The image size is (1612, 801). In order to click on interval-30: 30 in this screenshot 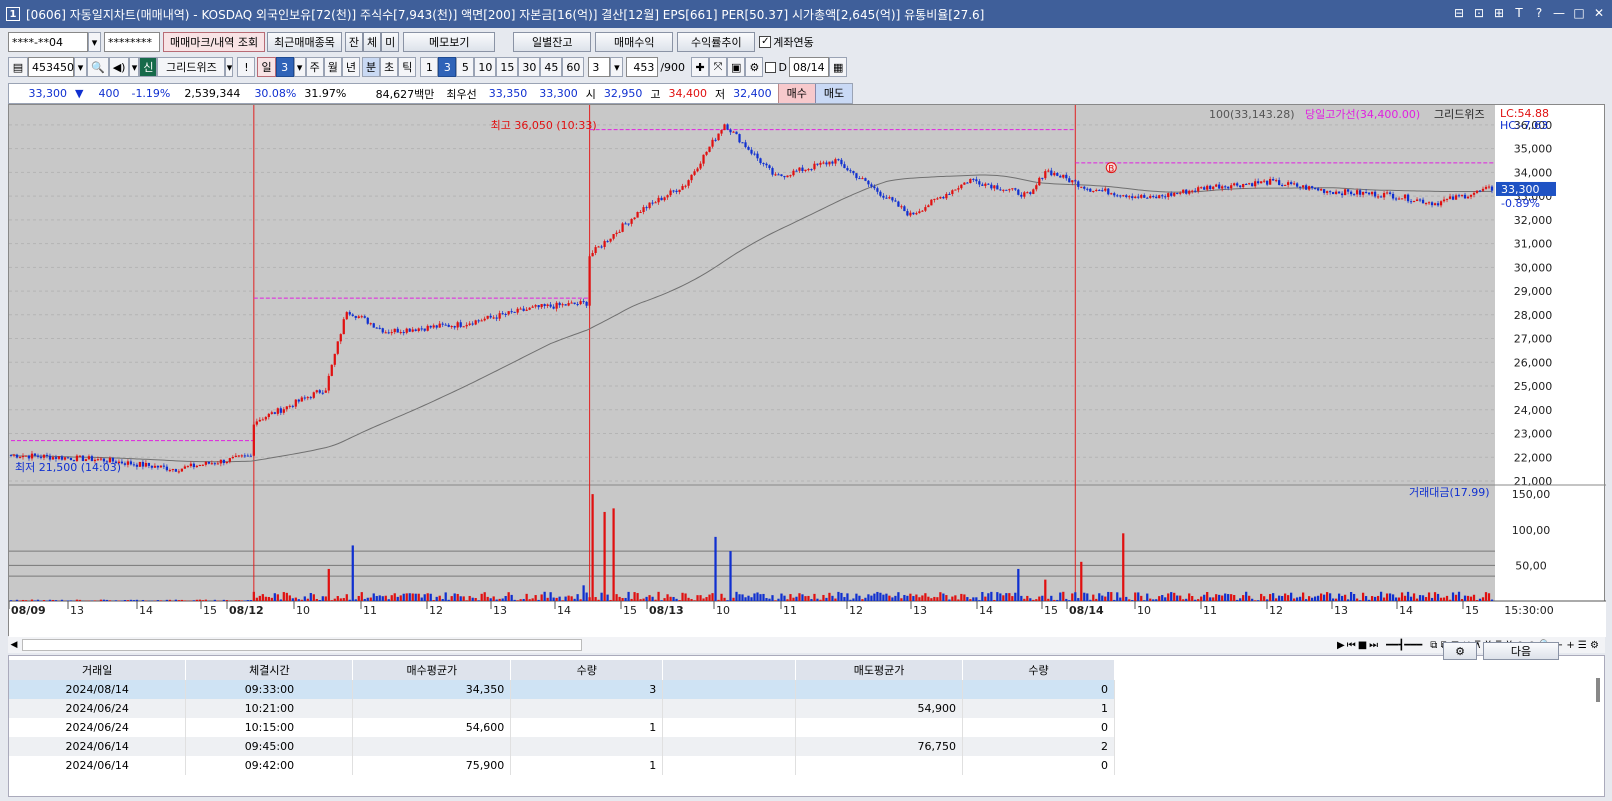, I will do `click(529, 67)`.